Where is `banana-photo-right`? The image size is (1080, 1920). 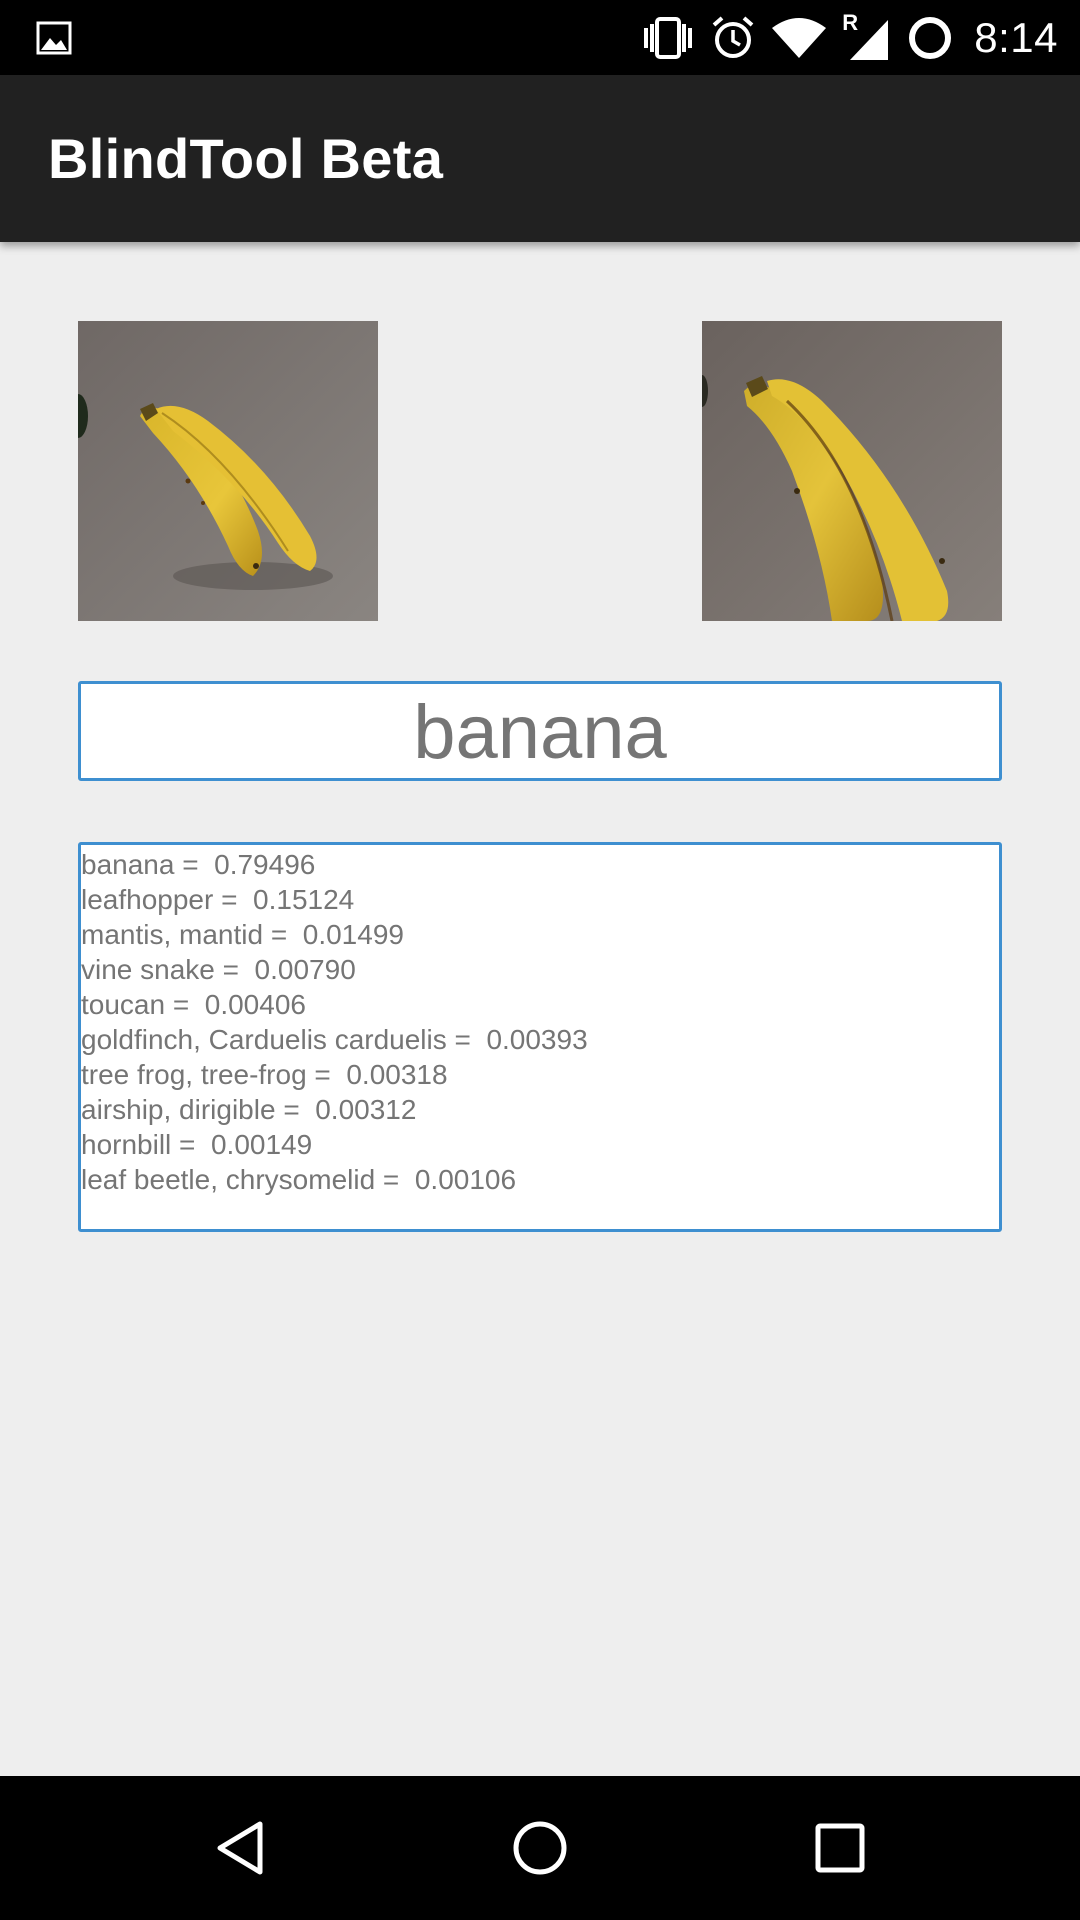
banana-photo-right is located at coordinates (852, 471).